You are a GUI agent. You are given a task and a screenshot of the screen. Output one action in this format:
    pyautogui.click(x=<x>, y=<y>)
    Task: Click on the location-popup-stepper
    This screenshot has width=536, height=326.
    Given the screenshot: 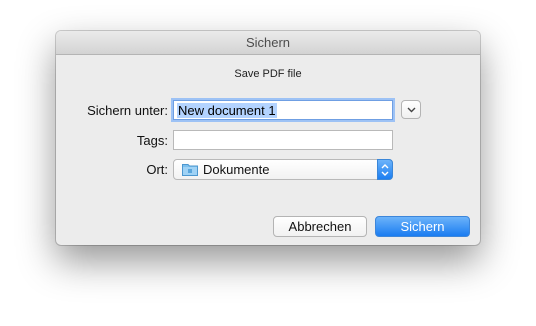 What is the action you would take?
    pyautogui.click(x=385, y=169)
    